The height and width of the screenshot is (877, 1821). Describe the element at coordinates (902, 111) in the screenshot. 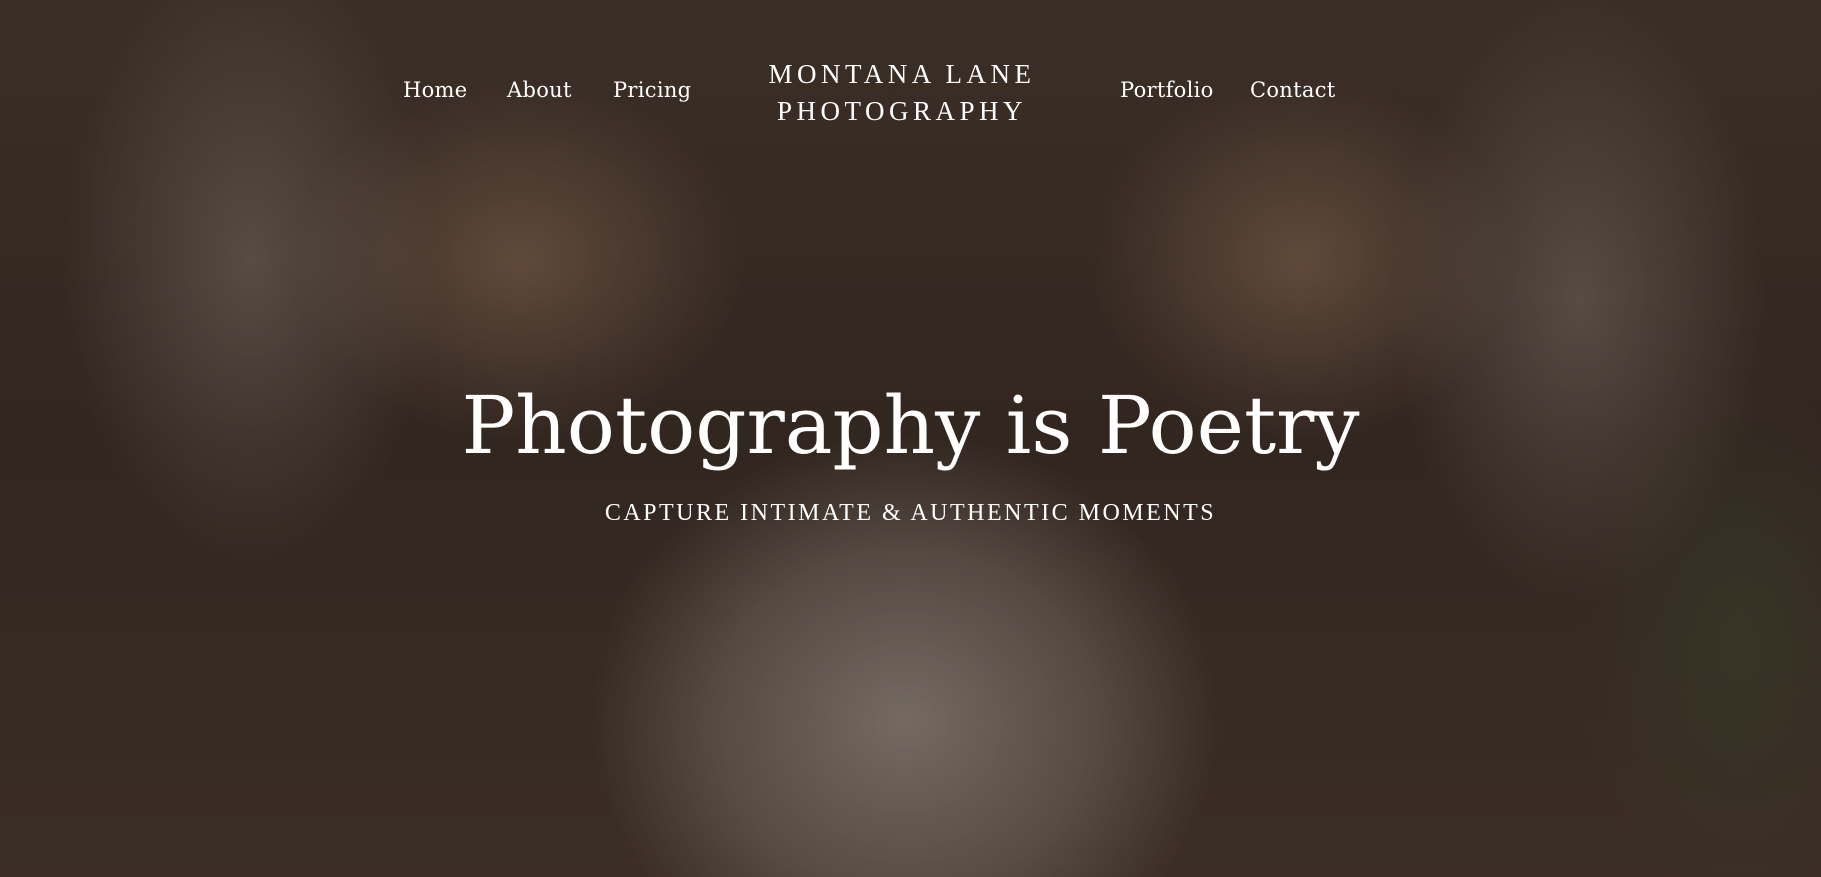

I see `logo-line-2: PHOTOGRAPHY` at that location.